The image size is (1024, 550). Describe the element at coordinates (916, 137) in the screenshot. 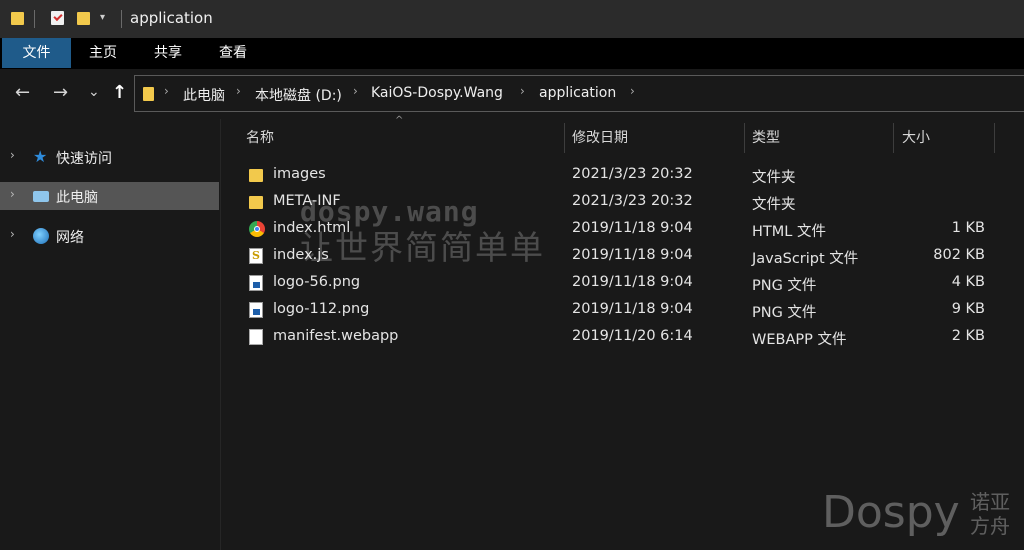

I see `column-header-size: 大小` at that location.